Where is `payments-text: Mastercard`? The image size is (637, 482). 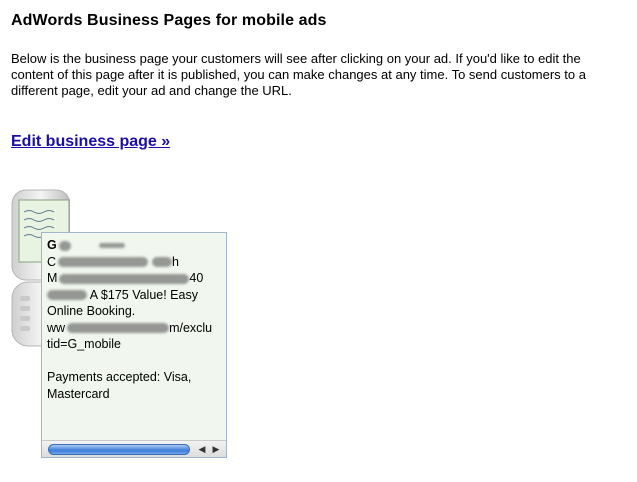 payments-text: Mastercard is located at coordinates (78, 393).